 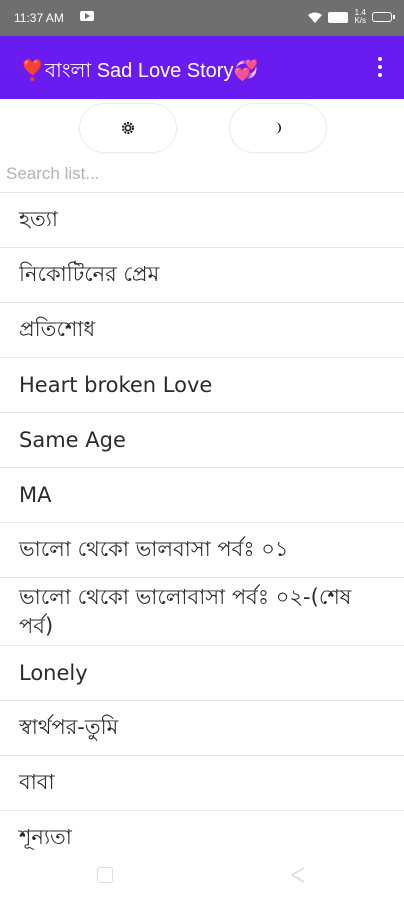 I want to click on night-mode-button, so click(x=278, y=128).